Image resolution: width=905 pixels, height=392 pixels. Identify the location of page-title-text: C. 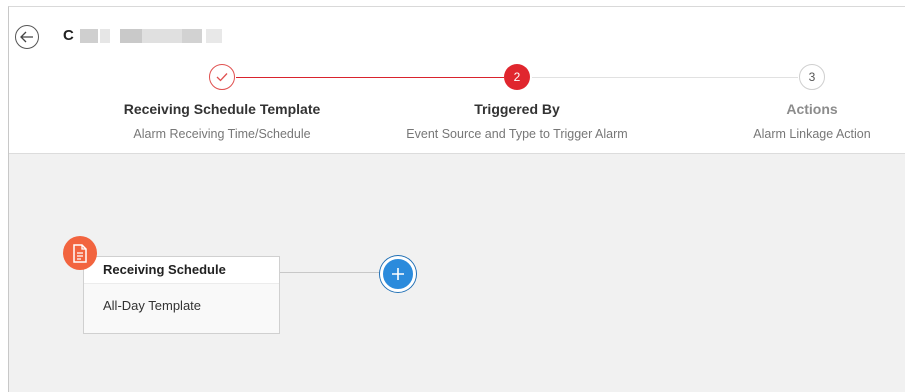
(68, 35).